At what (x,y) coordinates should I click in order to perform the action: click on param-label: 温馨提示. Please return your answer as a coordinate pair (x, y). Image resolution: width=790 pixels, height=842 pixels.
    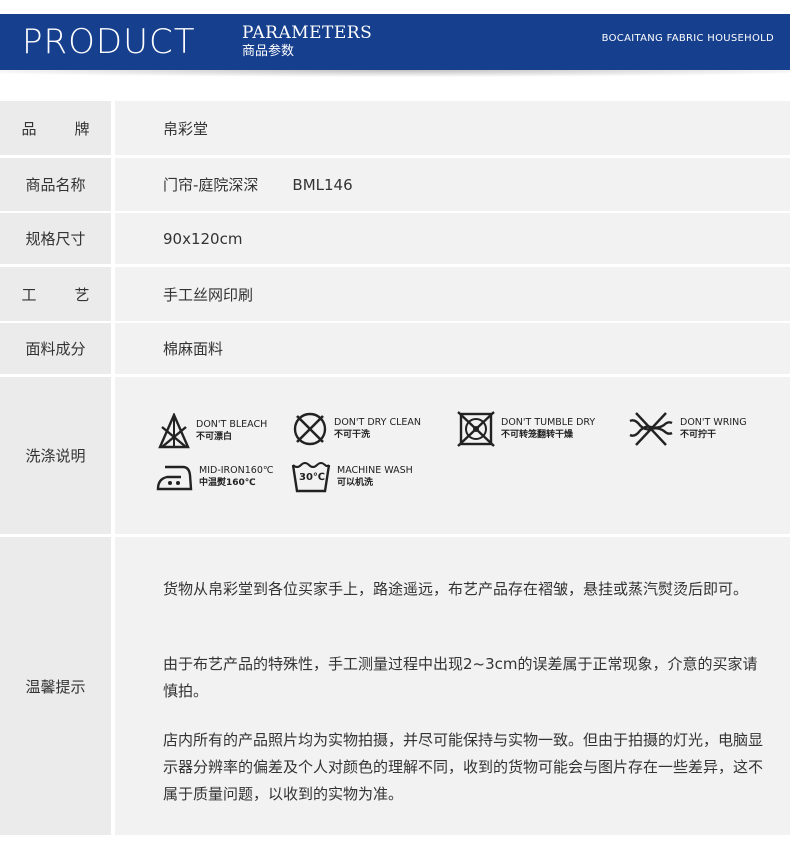
    Looking at the image, I should click on (55, 686).